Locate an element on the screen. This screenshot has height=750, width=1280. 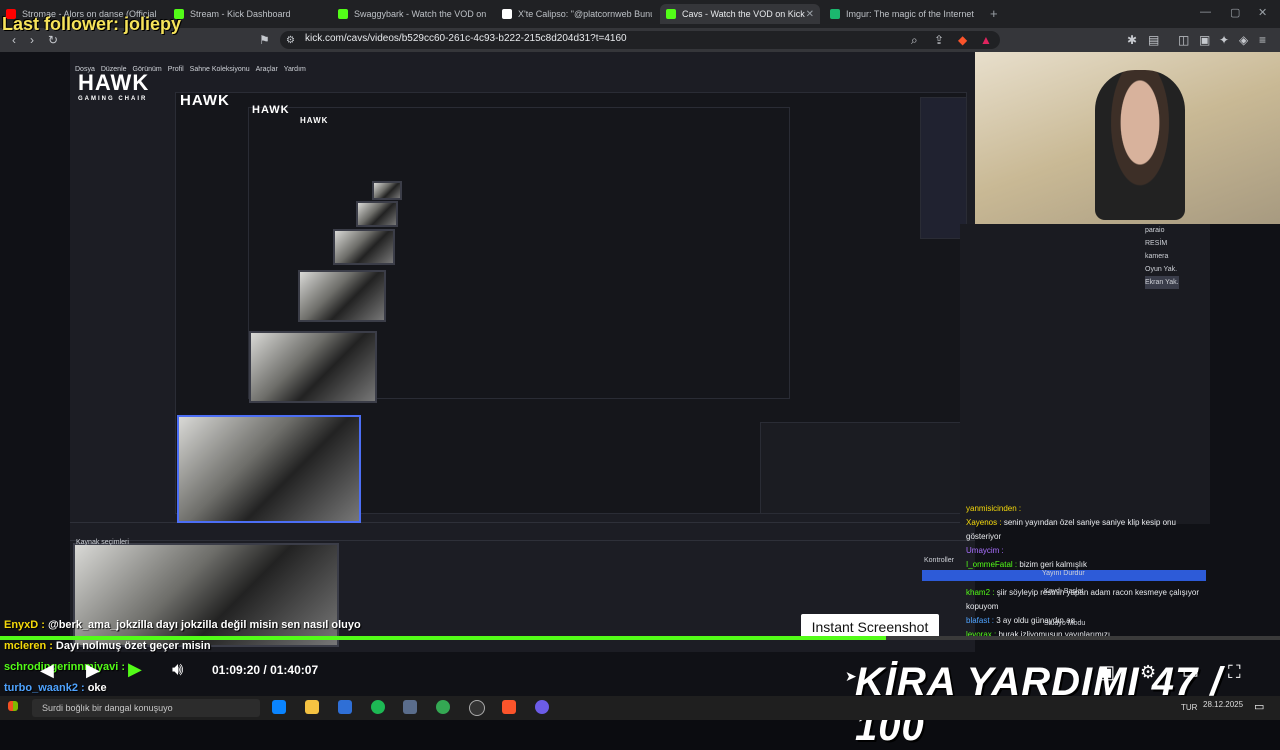
video-progress-fill is located at coordinates (443, 638).